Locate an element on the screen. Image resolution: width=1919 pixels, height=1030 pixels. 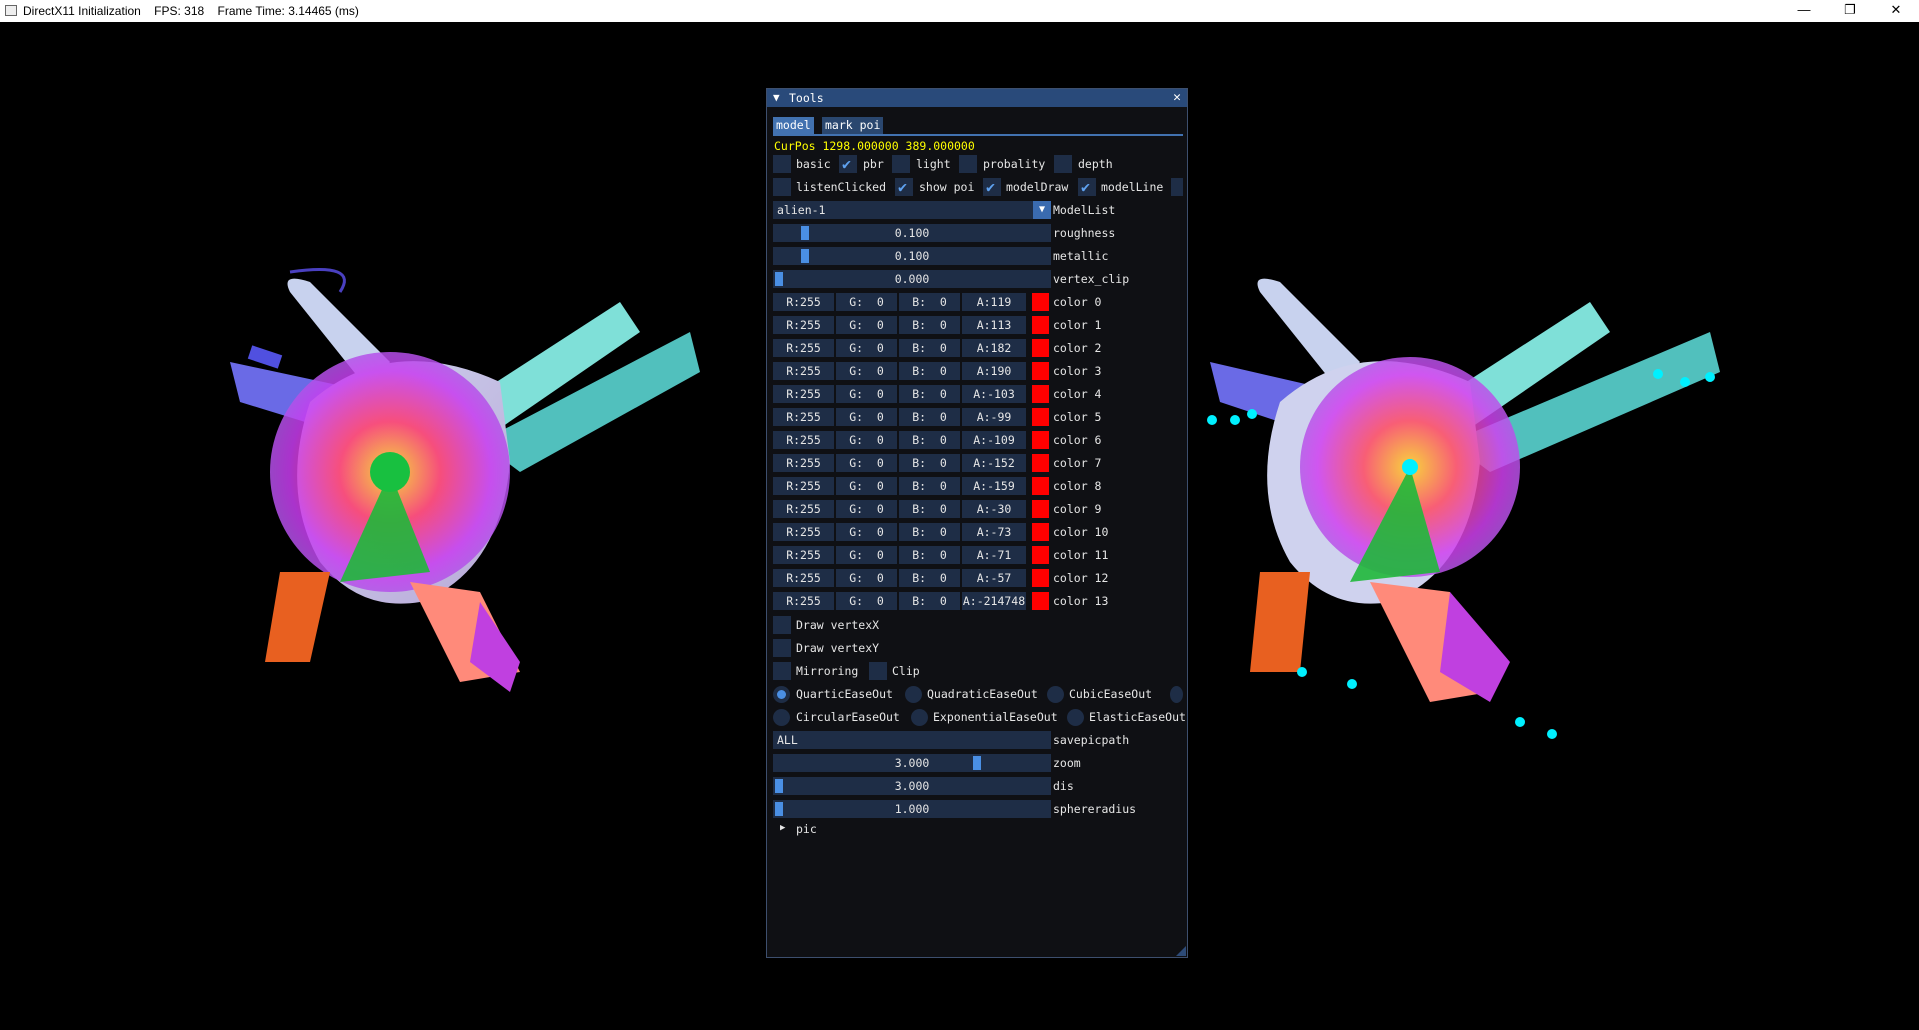
clip-checkbox is located at coordinates (878, 671).